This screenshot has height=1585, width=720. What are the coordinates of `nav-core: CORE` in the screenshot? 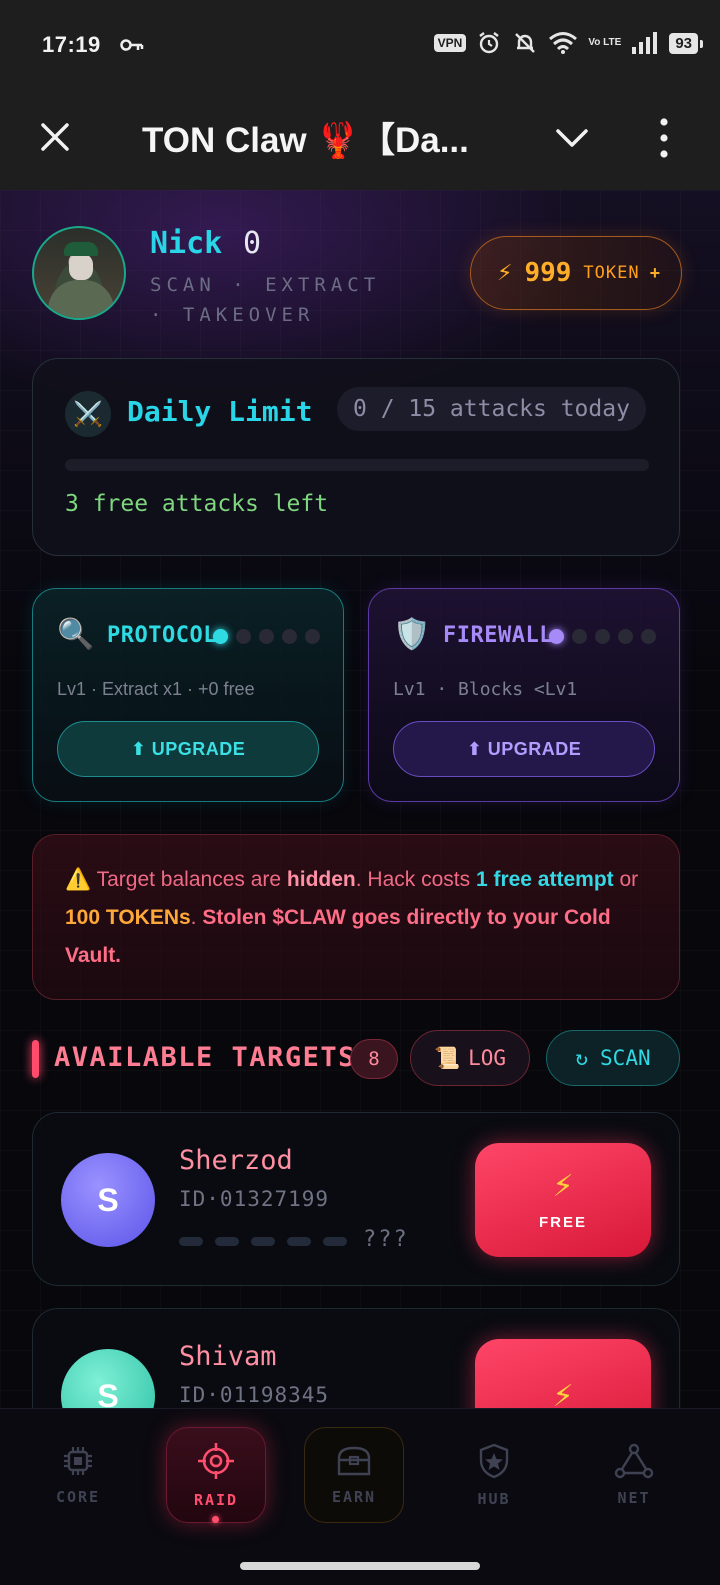 It's located at (78, 1475).